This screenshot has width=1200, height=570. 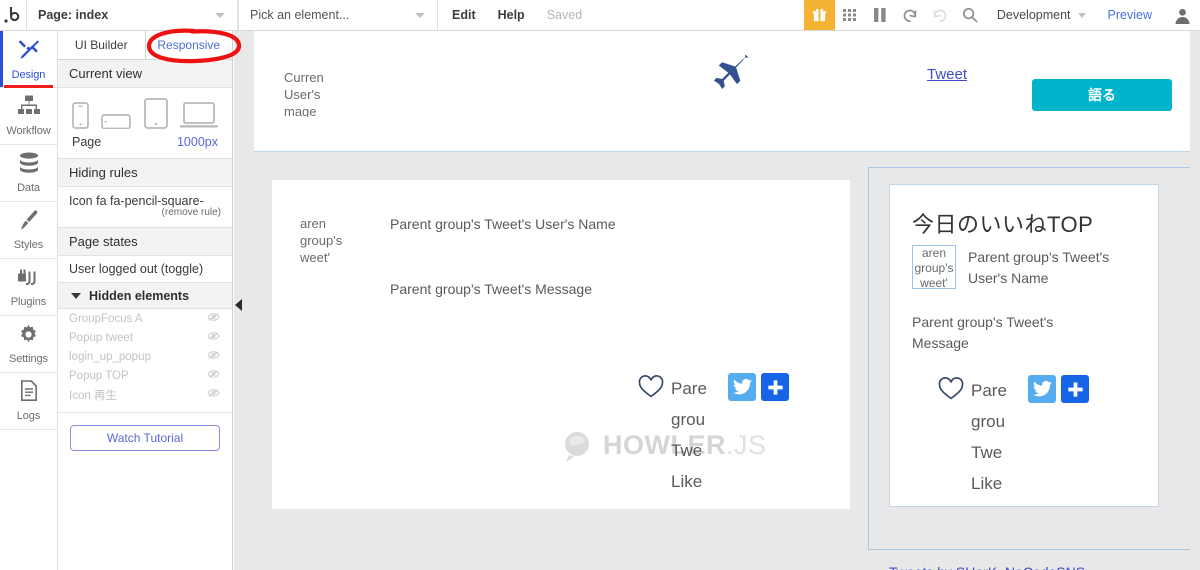 I want to click on placeholder-line: User's, so click(x=302, y=94).